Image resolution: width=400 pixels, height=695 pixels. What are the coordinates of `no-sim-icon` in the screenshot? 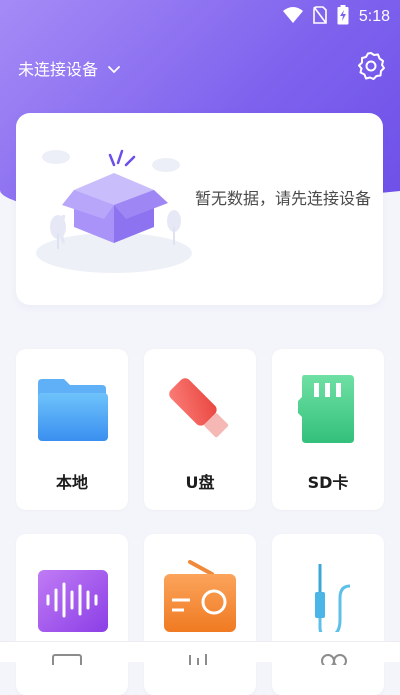 It's located at (320, 17).